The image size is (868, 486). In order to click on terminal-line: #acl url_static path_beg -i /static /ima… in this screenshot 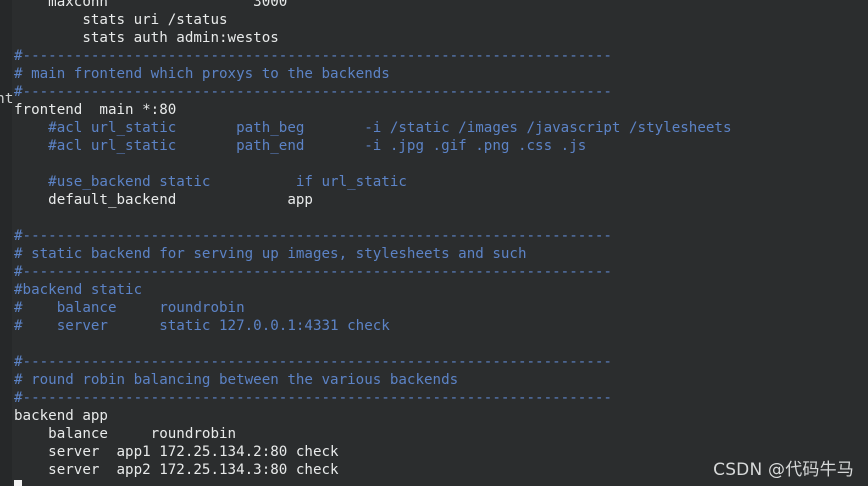, I will do `click(373, 128)`.